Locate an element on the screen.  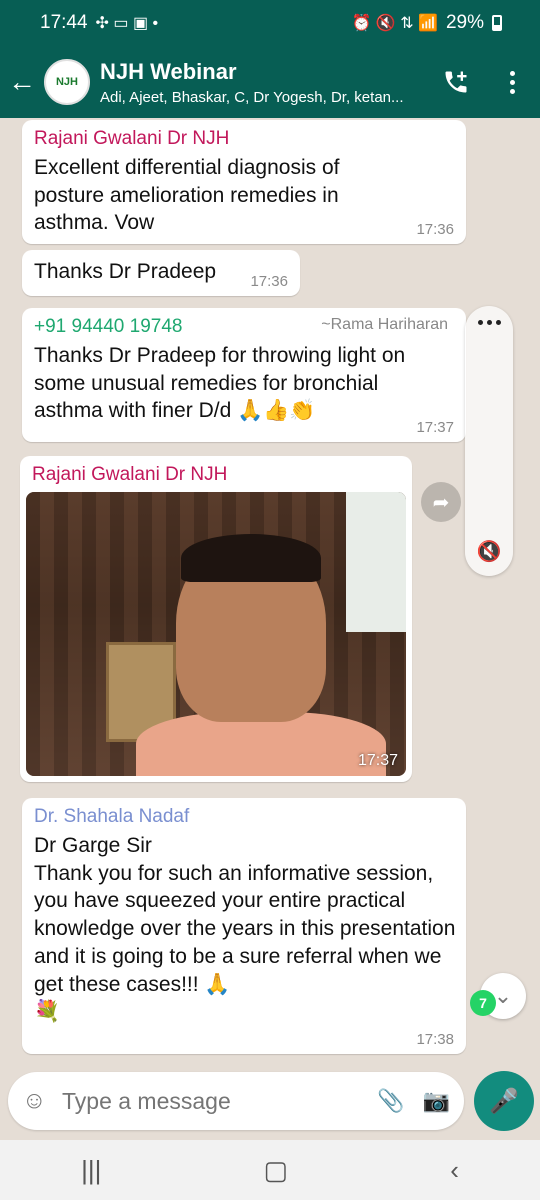
unread-badge: 7 is located at coordinates (483, 1003).